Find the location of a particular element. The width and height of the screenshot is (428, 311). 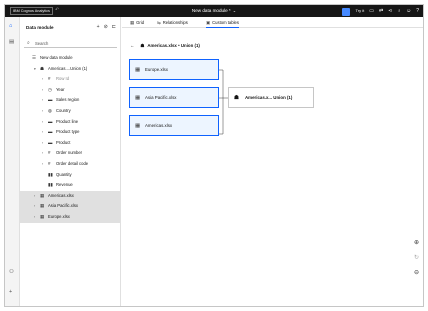

tree-item: › ◍ Country is located at coordinates (70, 111).